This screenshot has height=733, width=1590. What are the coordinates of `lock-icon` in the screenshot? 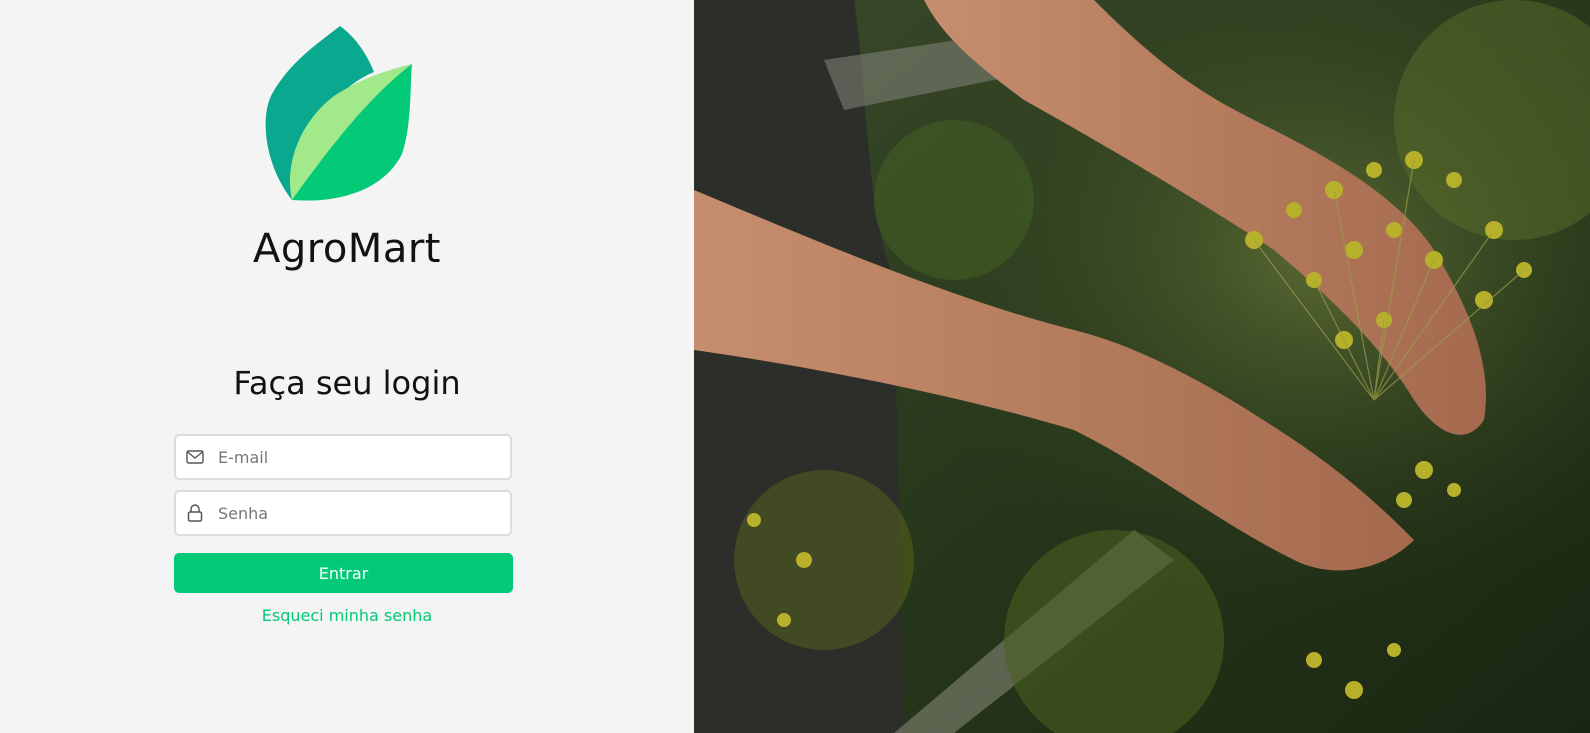 It's located at (195, 513).